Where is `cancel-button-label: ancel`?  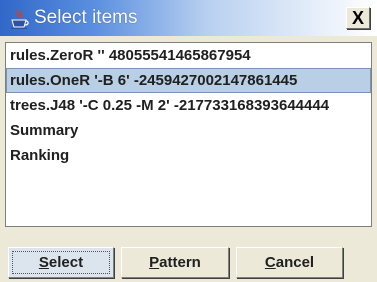
cancel-button-label: ancel is located at coordinates (295, 262).